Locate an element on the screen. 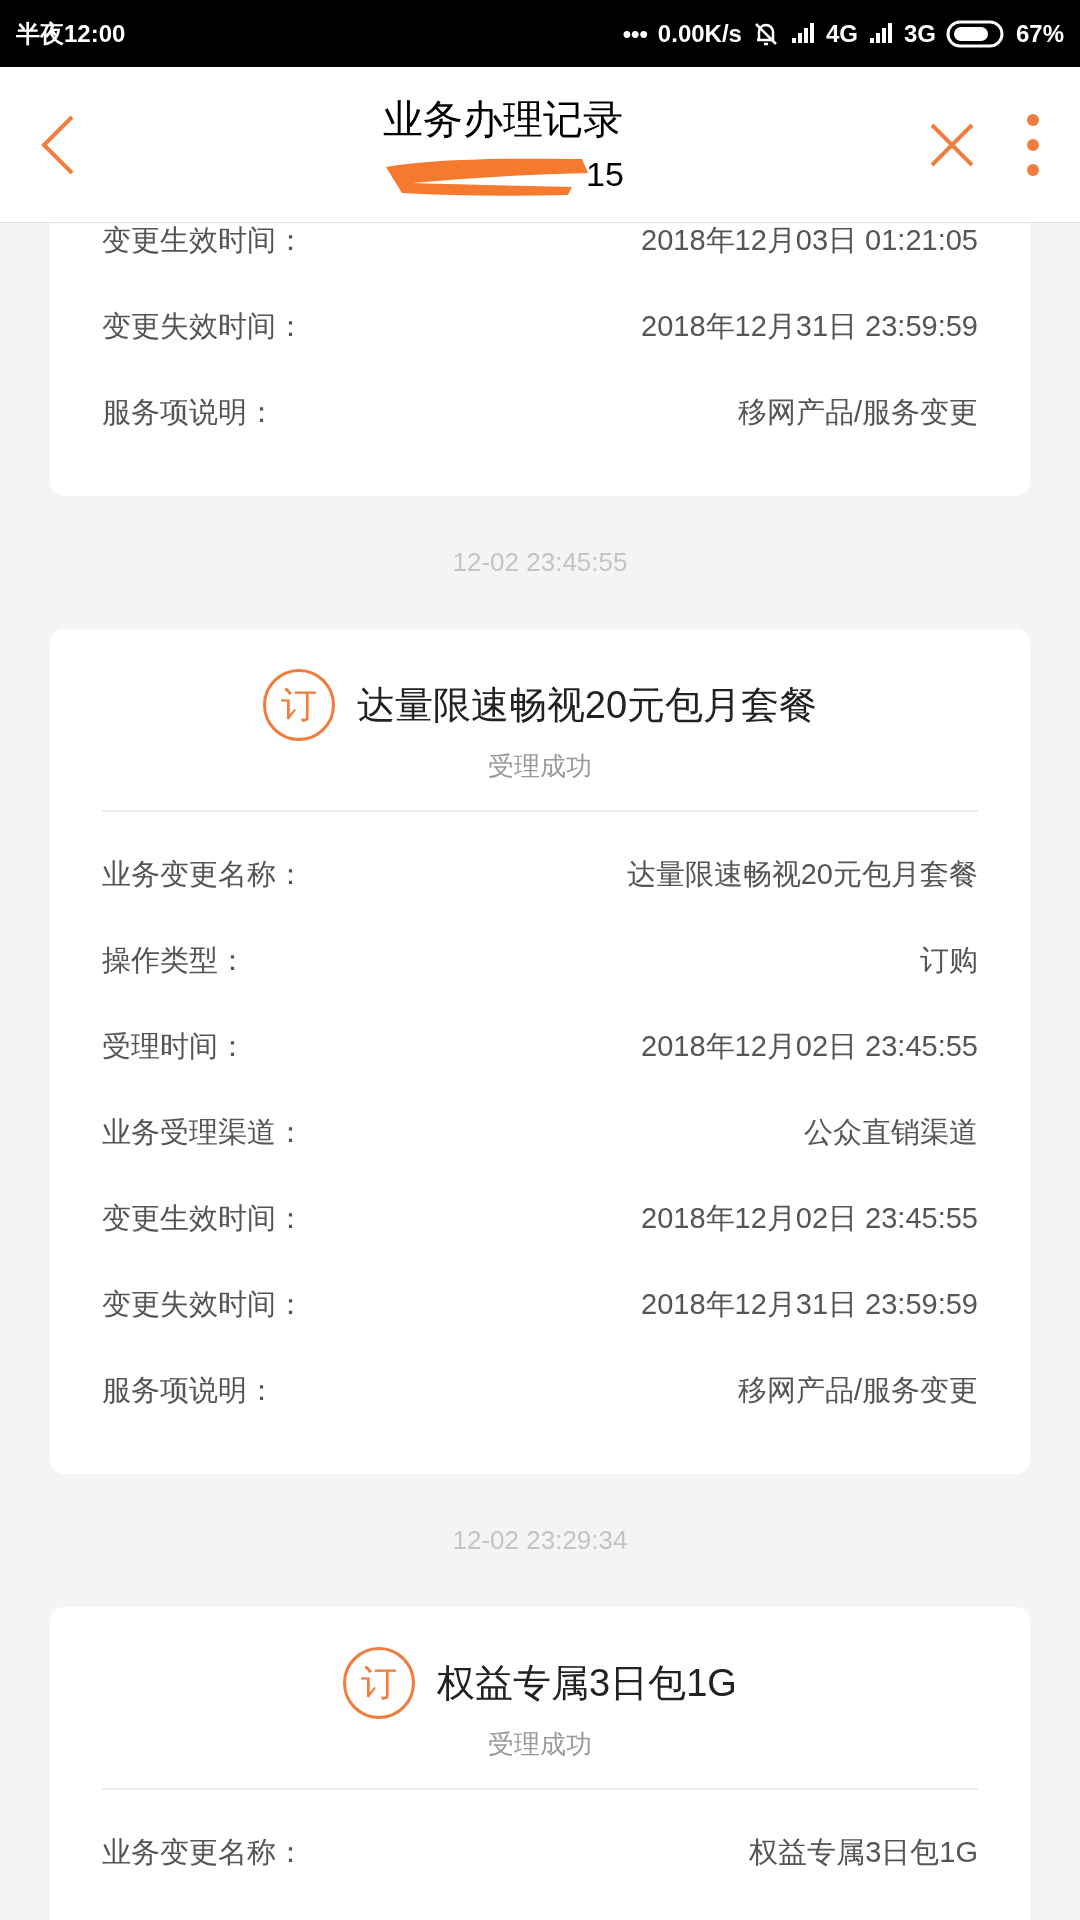  clock: 半夜12:00 is located at coordinates (71, 33).